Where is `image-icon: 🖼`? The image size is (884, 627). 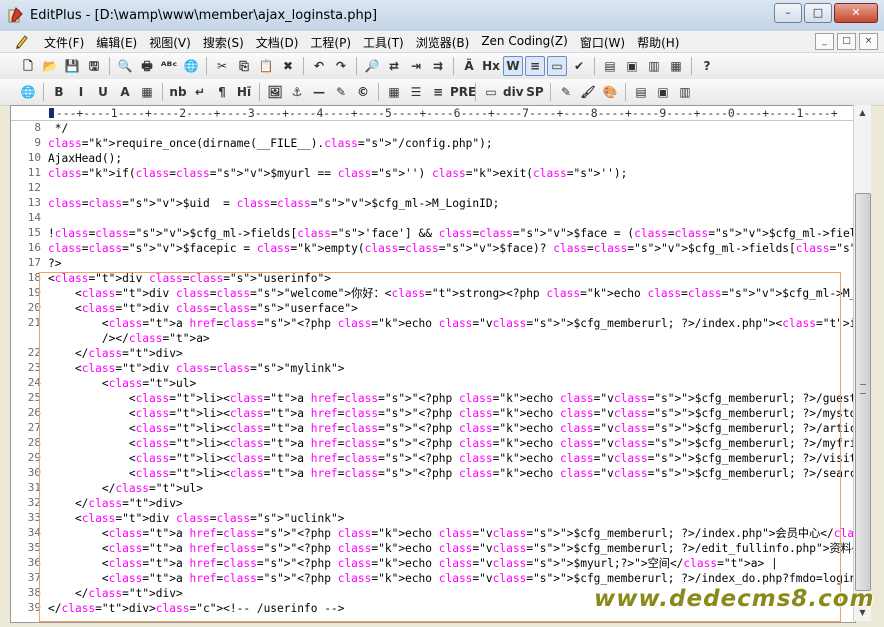
image-icon: 🖼 is located at coordinates (275, 92).